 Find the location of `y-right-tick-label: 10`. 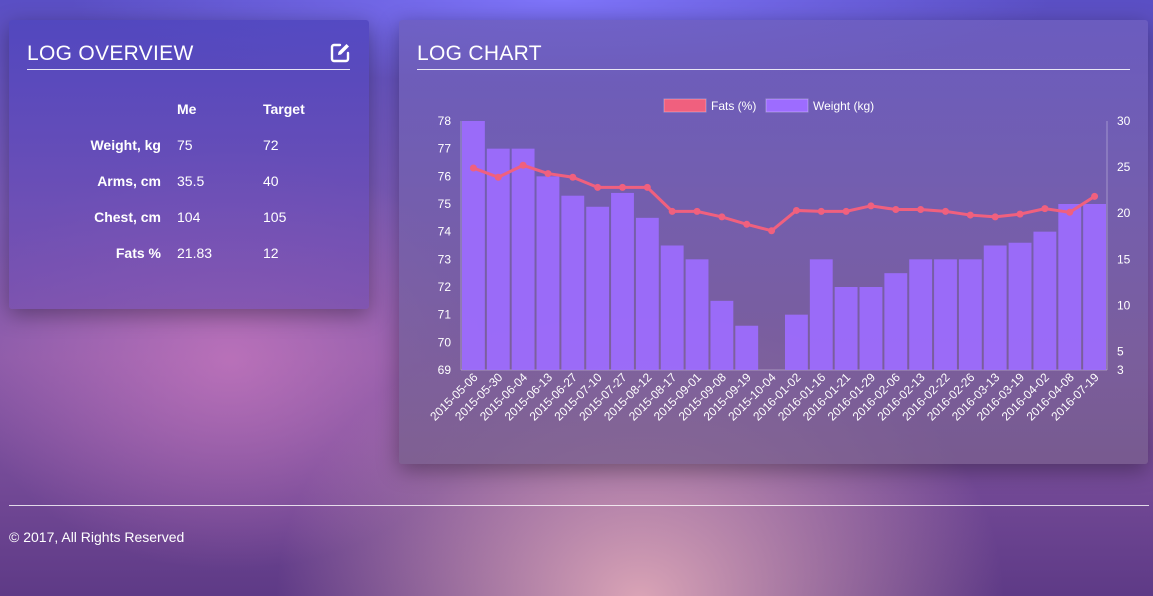

y-right-tick-label: 10 is located at coordinates (1124, 305).